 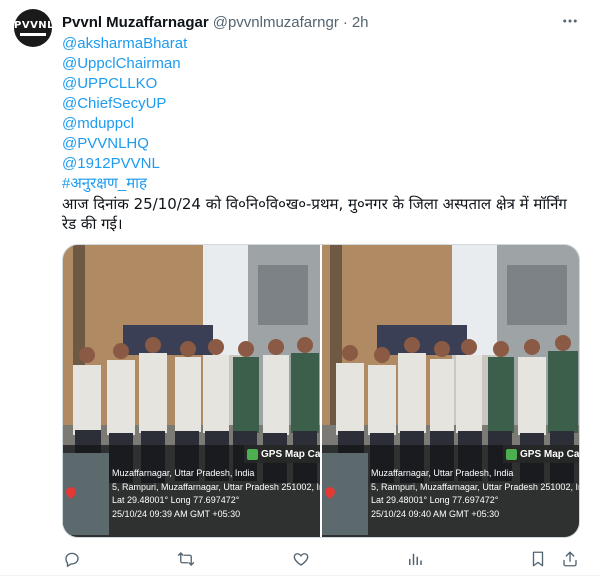 I want to click on mention-link: @UppclChairman, so click(x=319, y=64).